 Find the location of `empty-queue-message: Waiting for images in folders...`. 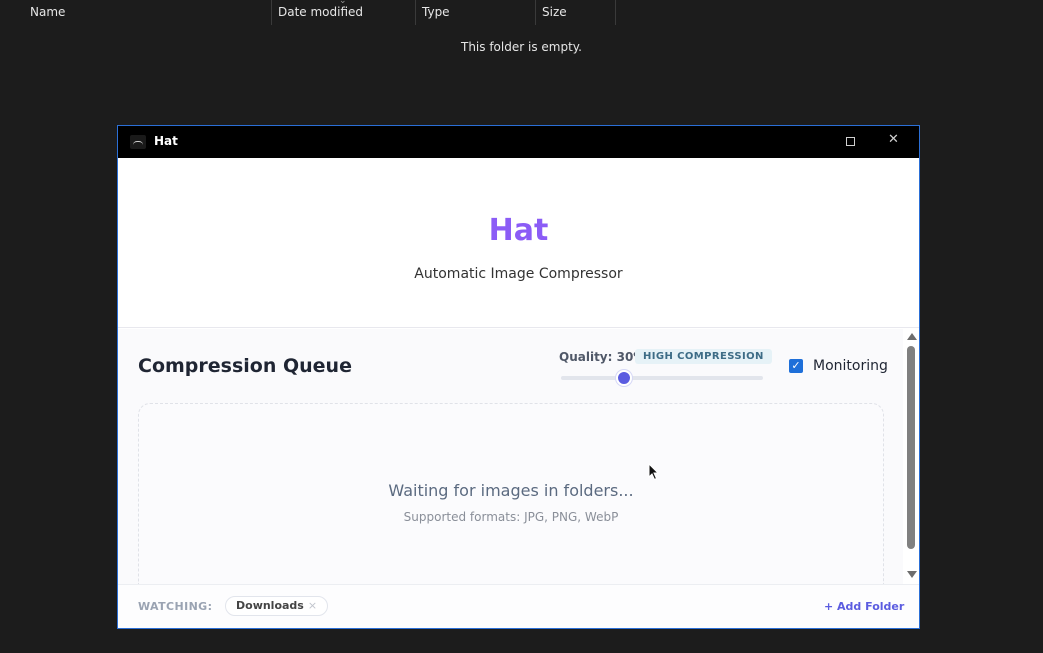

empty-queue-message: Waiting for images in folders... is located at coordinates (511, 490).